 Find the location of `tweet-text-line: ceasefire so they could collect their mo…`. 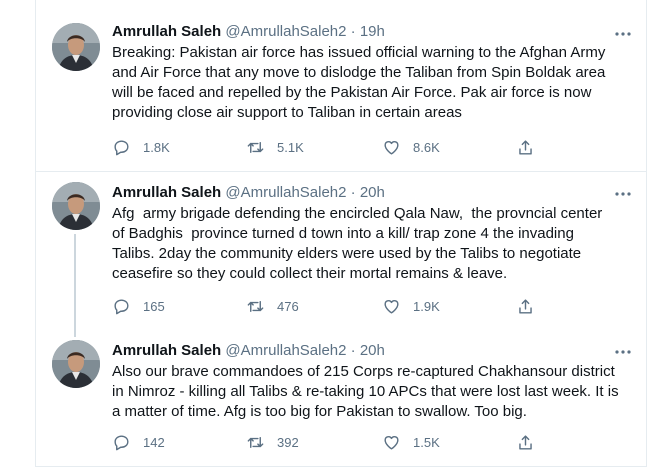

tweet-text-line: ceasefire so they could collect their mo… is located at coordinates (310, 273).